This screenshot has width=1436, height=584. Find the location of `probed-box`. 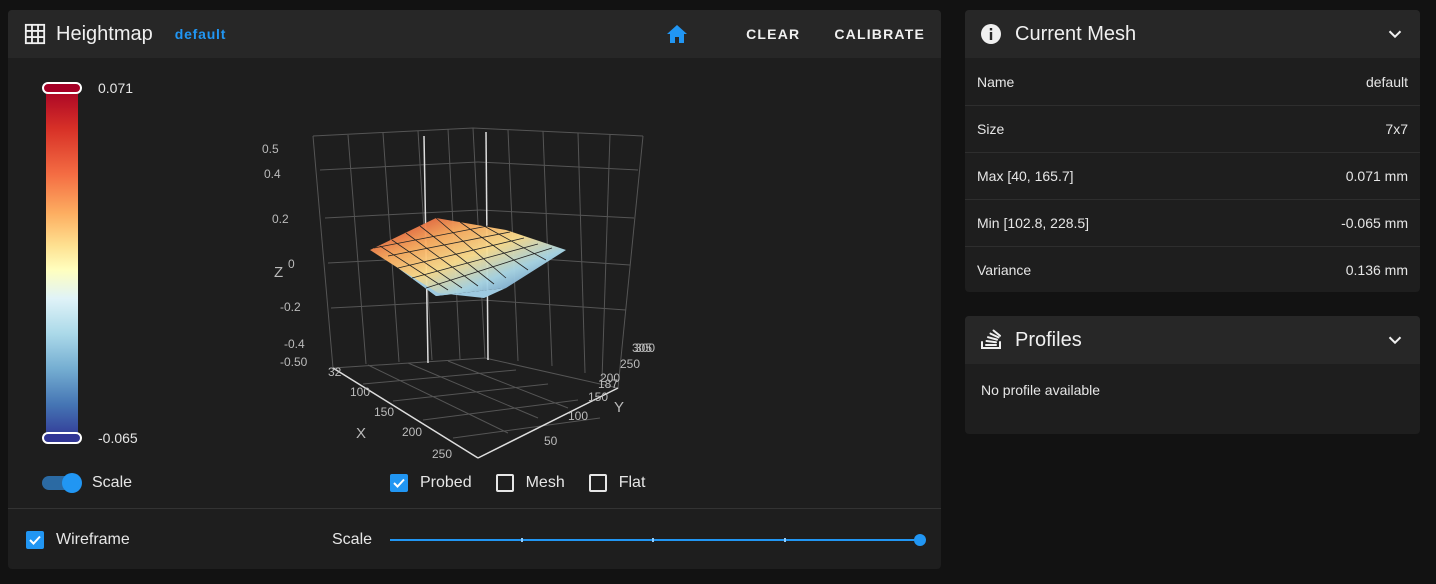

probed-box is located at coordinates (399, 483).